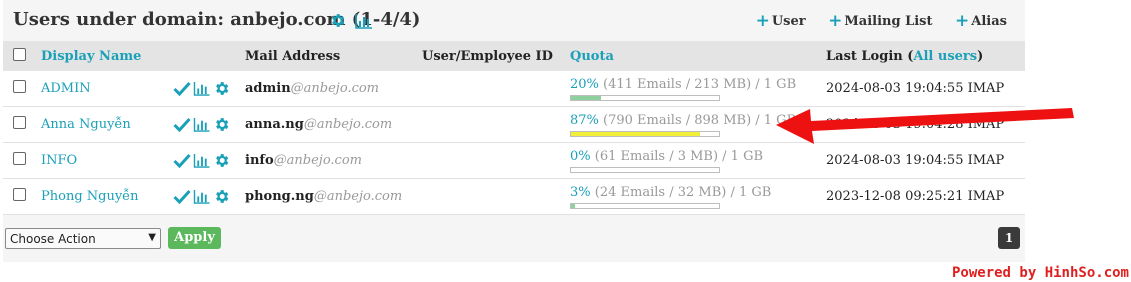  Describe the element at coordinates (925, 126) in the screenshot. I see `annotation-arrow` at that location.